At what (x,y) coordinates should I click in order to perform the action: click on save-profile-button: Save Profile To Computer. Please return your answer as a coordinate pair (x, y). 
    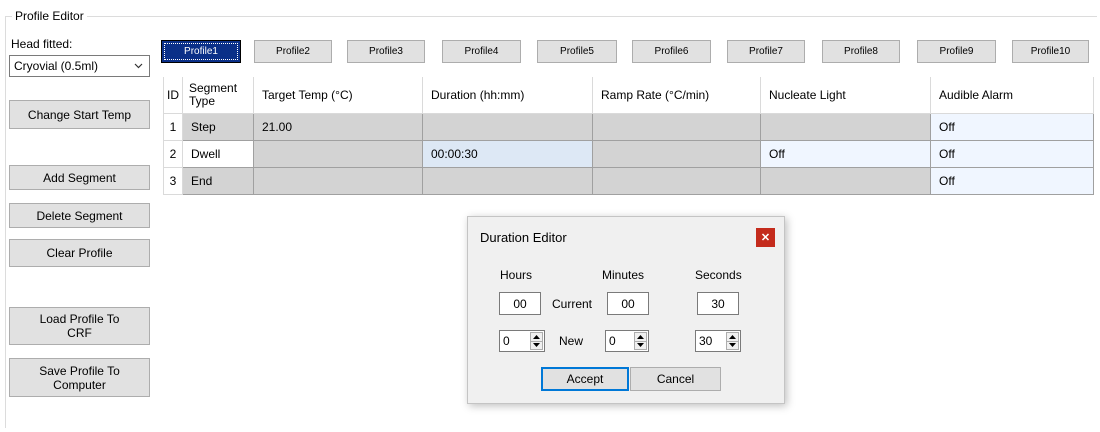
    Looking at the image, I should click on (79, 377).